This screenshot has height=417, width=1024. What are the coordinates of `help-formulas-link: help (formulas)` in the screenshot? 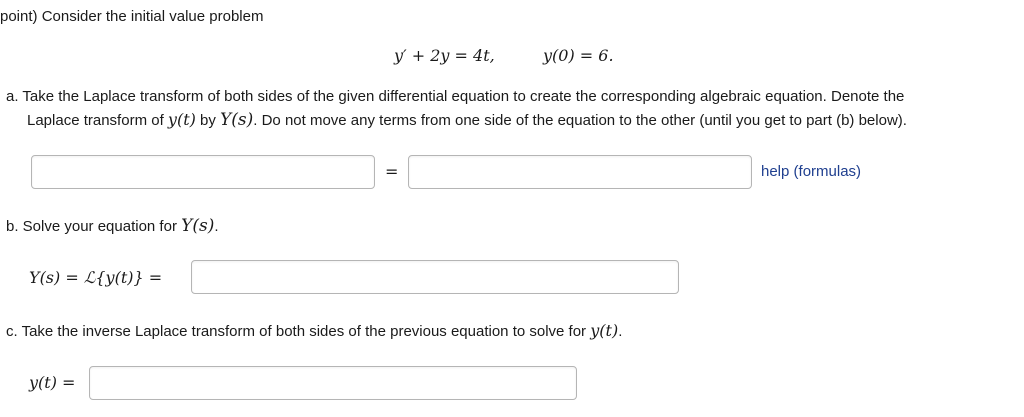 It's located at (811, 171).